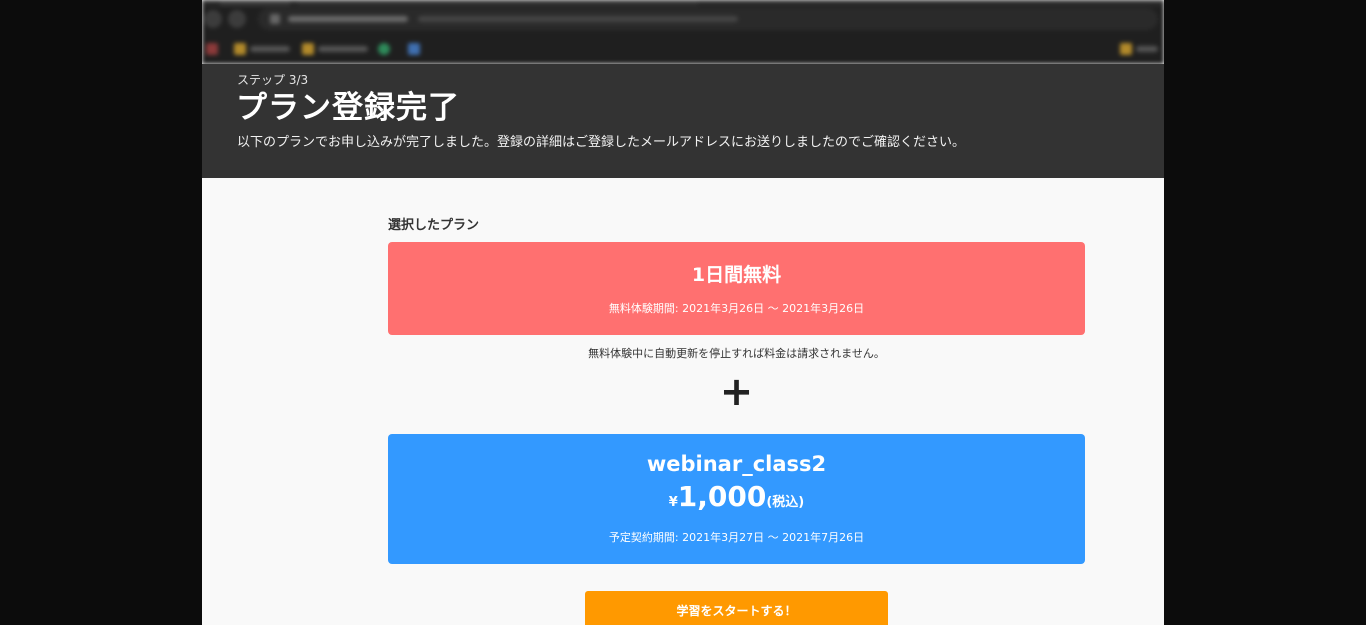  I want to click on page-title: プラン登録完了, so click(348, 108).